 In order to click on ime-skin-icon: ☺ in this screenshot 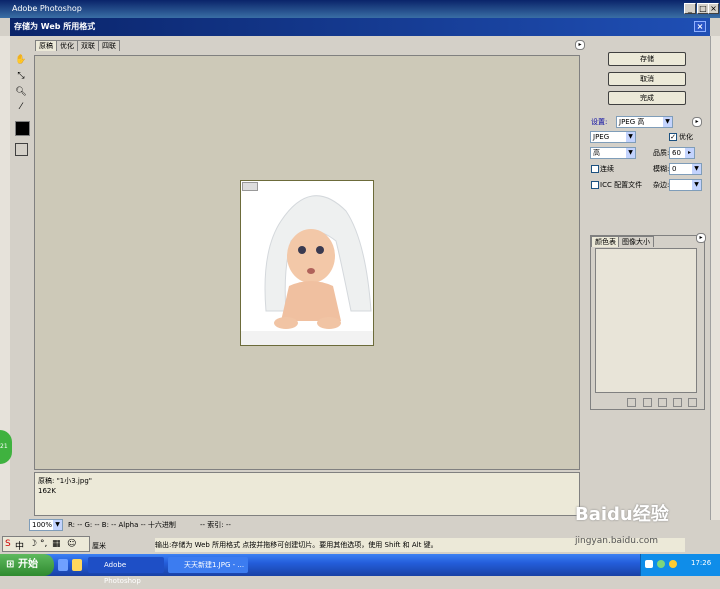, I will do `click(71, 544)`.